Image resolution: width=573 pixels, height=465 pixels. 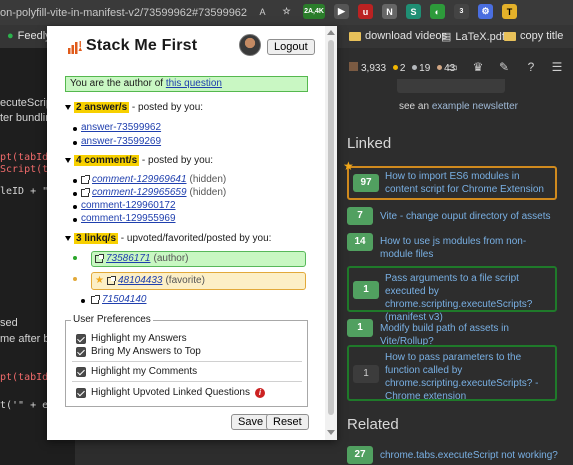 I want to click on favorite-star-icon: ☆, so click(x=286, y=11).